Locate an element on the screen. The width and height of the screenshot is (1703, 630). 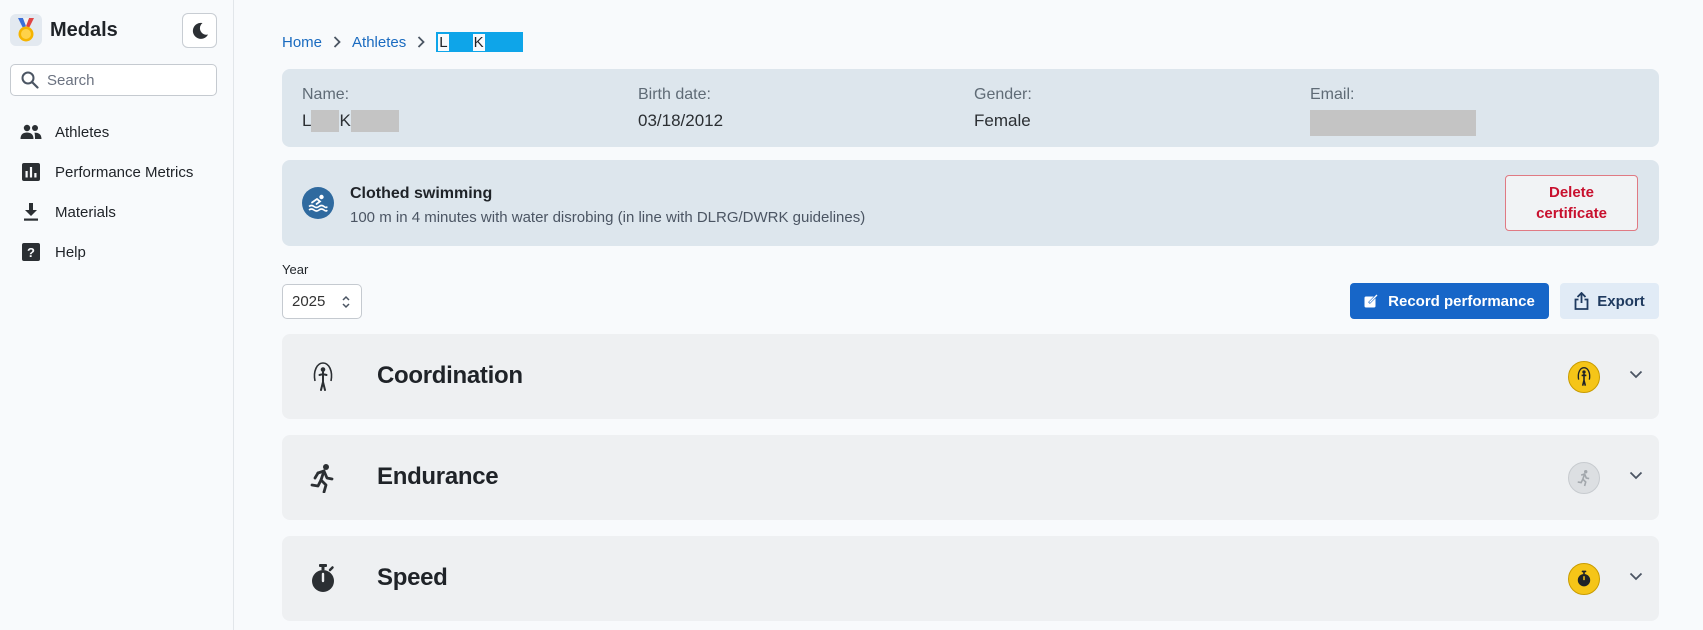
sidebar-item-label: Athletes is located at coordinates (82, 132).